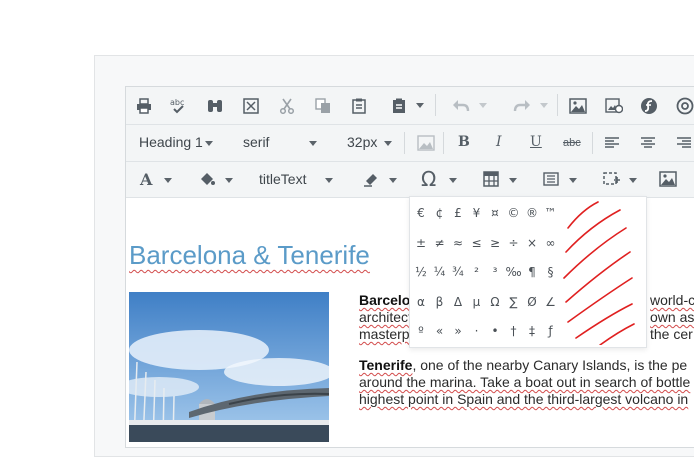  I want to click on special-char-1-5: ÷, so click(514, 243).